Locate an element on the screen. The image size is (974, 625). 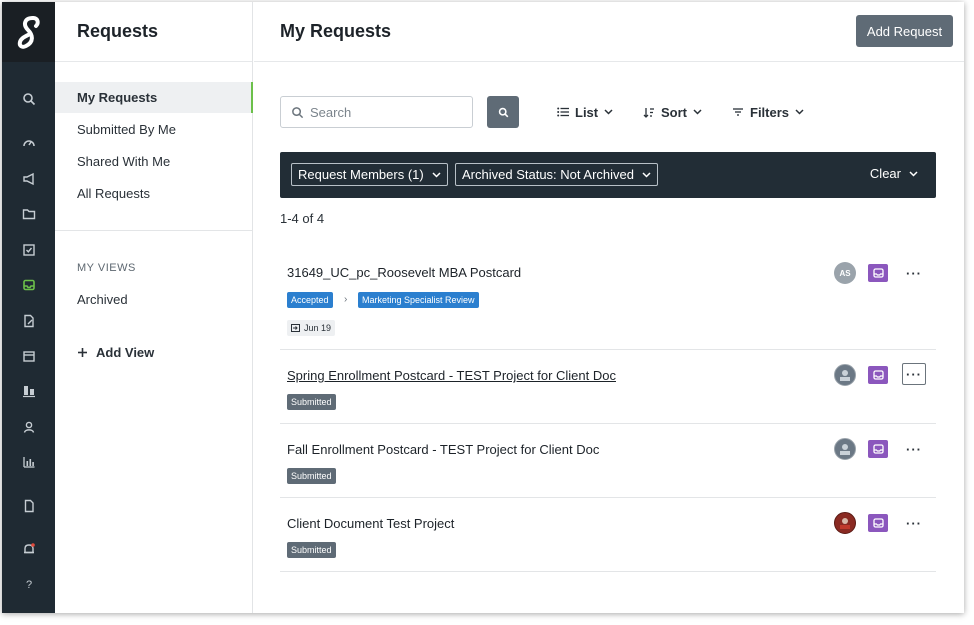
filter-chip-members: Request Members (1) is located at coordinates (369, 174).